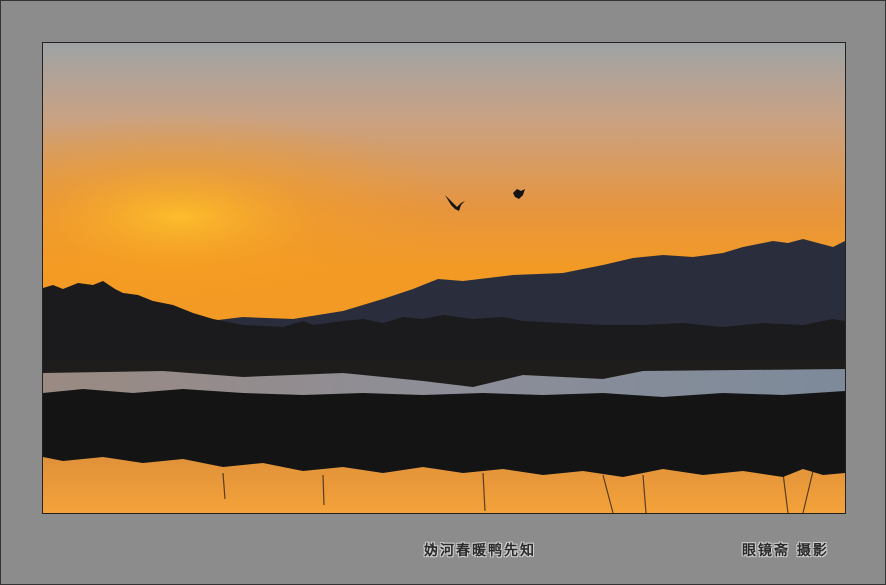 The image size is (886, 585). Describe the element at coordinates (480, 551) in the screenshot. I see `photo-title: 妫河春暖鸭先知` at that location.